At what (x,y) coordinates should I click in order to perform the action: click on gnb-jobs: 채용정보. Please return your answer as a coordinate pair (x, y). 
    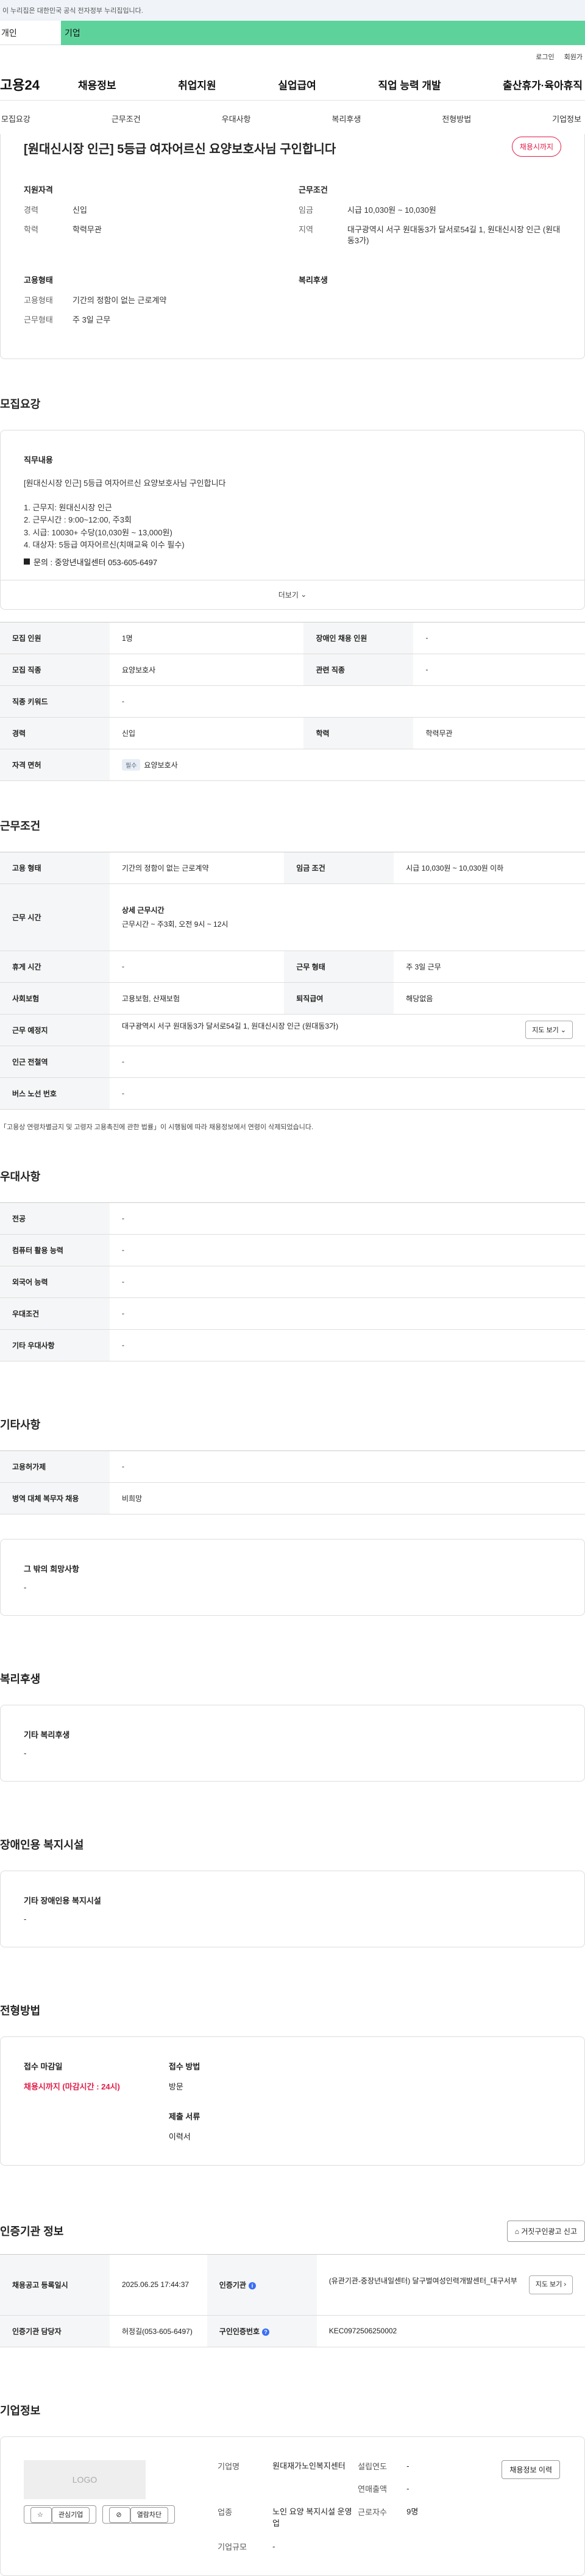
    Looking at the image, I should click on (97, 84).